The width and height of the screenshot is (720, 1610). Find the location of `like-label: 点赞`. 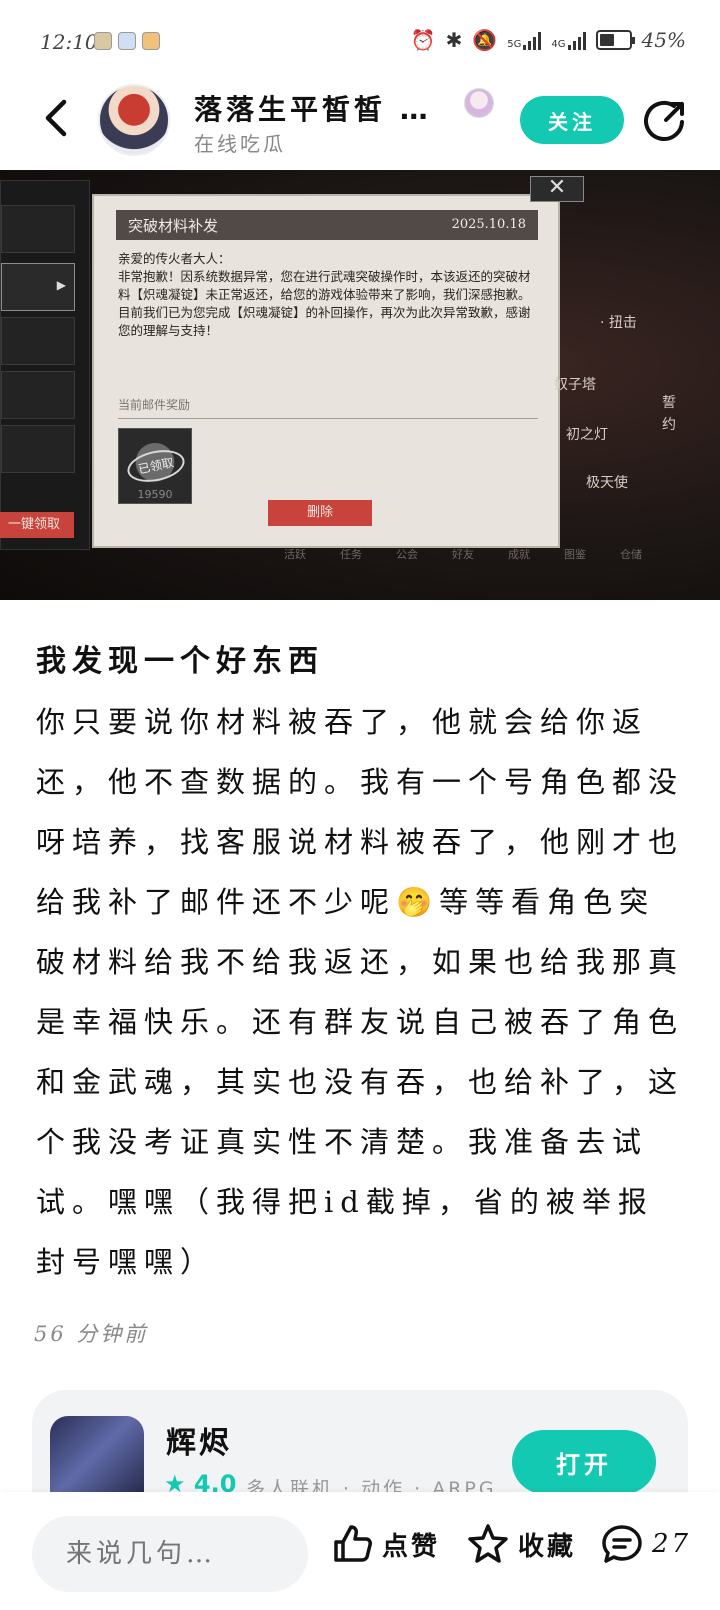

like-label: 点赞 is located at coordinates (411, 1546).